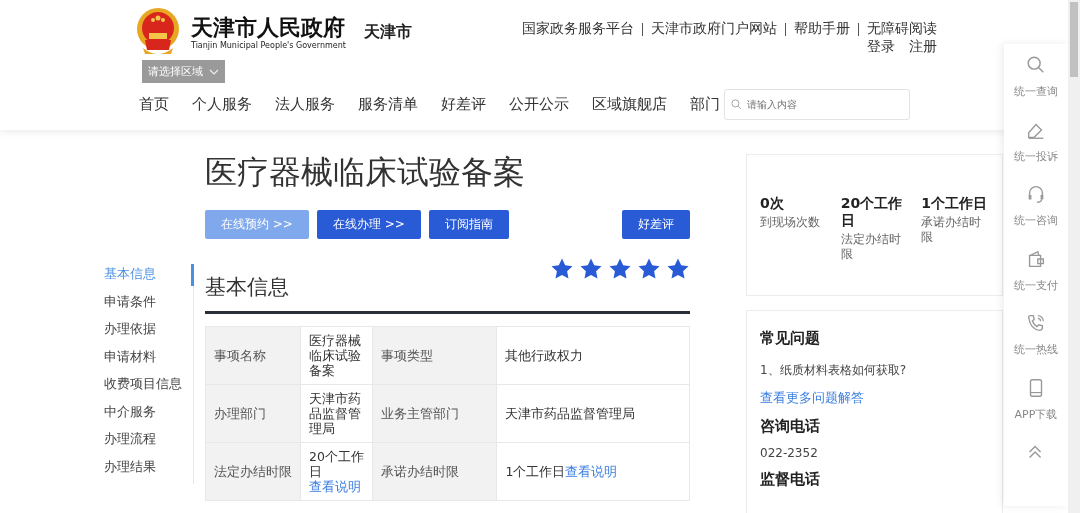 This screenshot has height=513, width=1080. Describe the element at coordinates (305, 104) in the screenshot. I see `nav-item: 法人服务` at that location.